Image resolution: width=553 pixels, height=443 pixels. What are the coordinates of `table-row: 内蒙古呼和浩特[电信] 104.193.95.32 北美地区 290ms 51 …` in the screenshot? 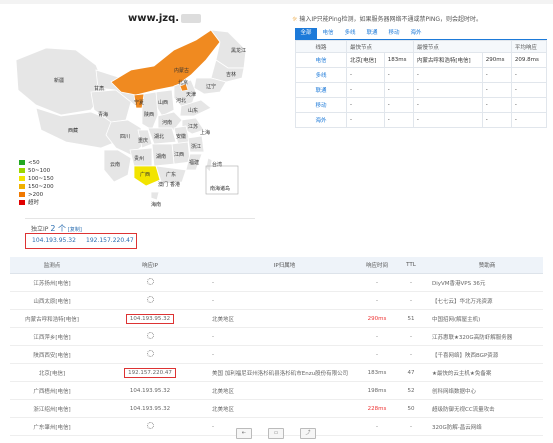 It's located at (276, 318).